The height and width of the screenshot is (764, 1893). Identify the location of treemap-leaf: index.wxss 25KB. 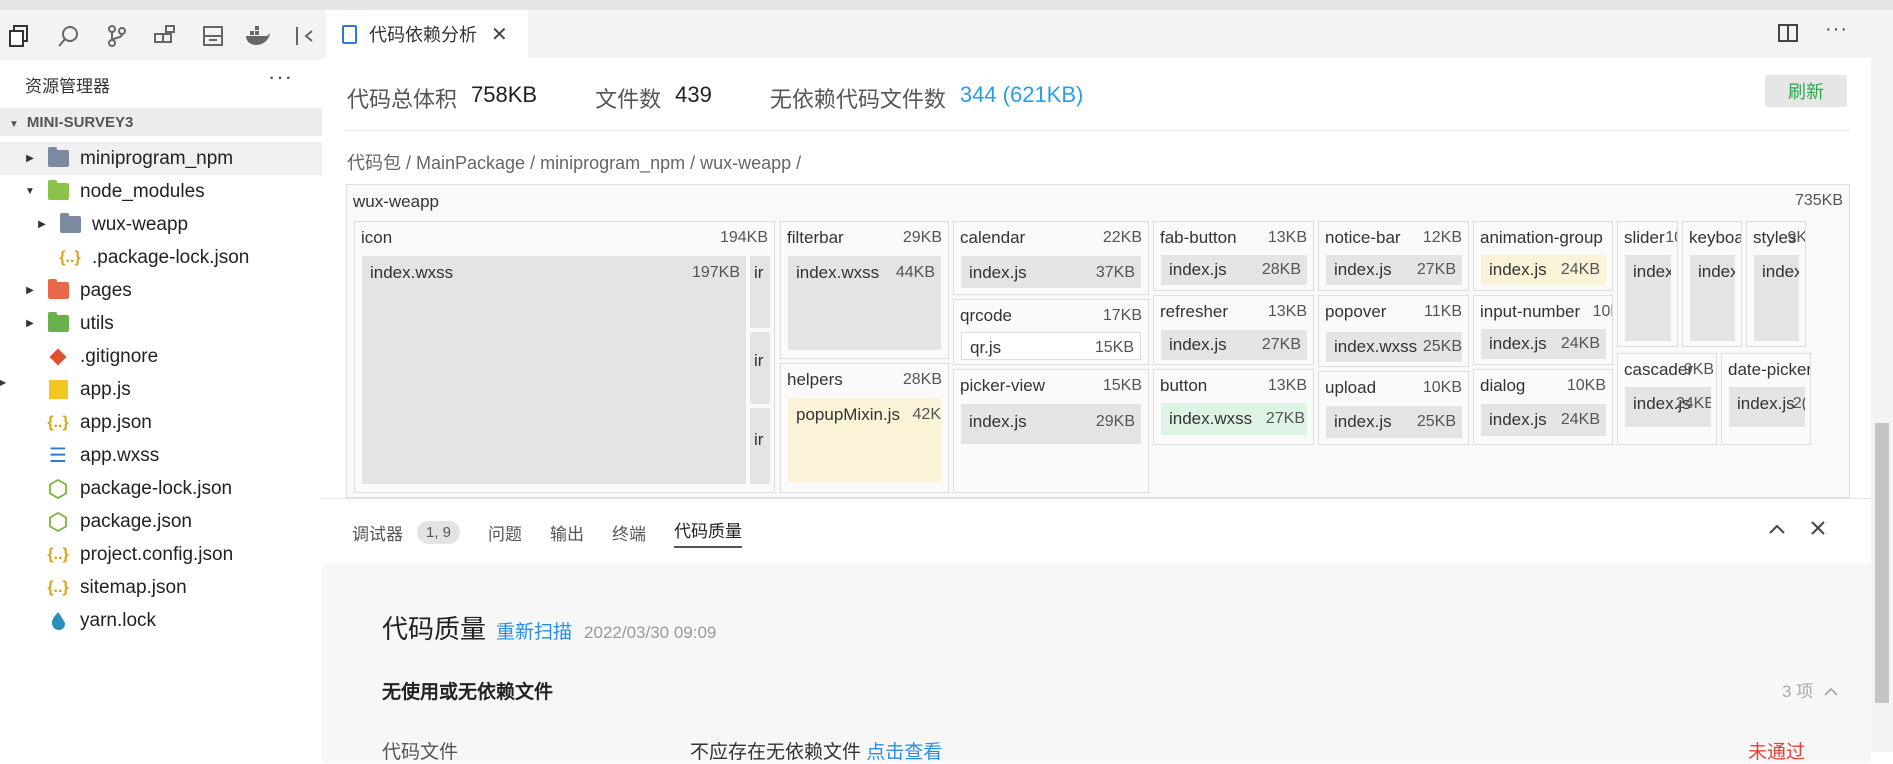
(1394, 347).